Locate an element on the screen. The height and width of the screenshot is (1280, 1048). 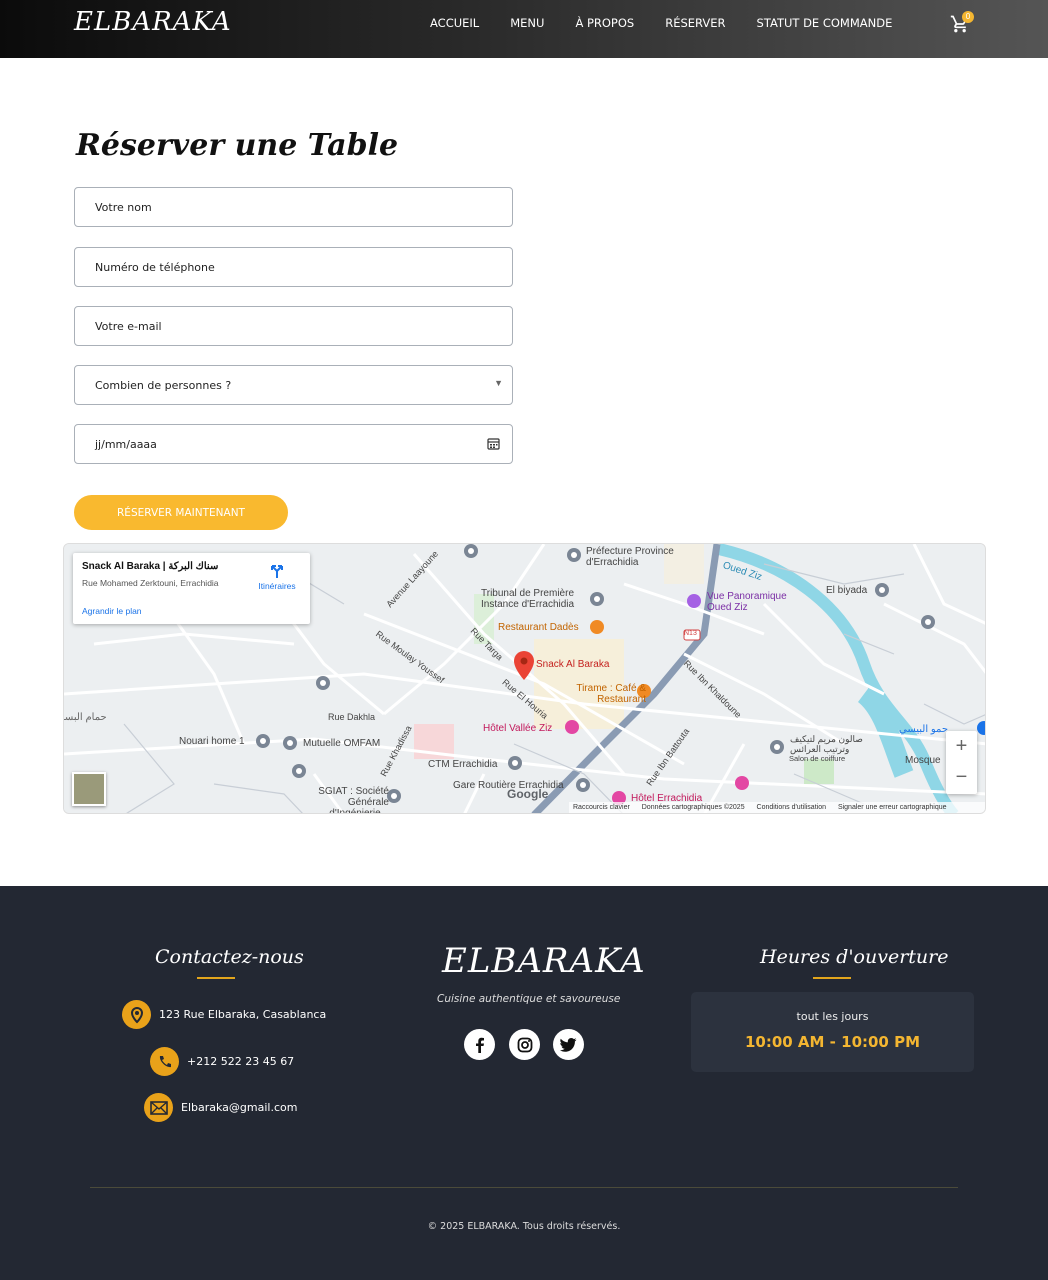
satellite-toggle is located at coordinates (89, 789).